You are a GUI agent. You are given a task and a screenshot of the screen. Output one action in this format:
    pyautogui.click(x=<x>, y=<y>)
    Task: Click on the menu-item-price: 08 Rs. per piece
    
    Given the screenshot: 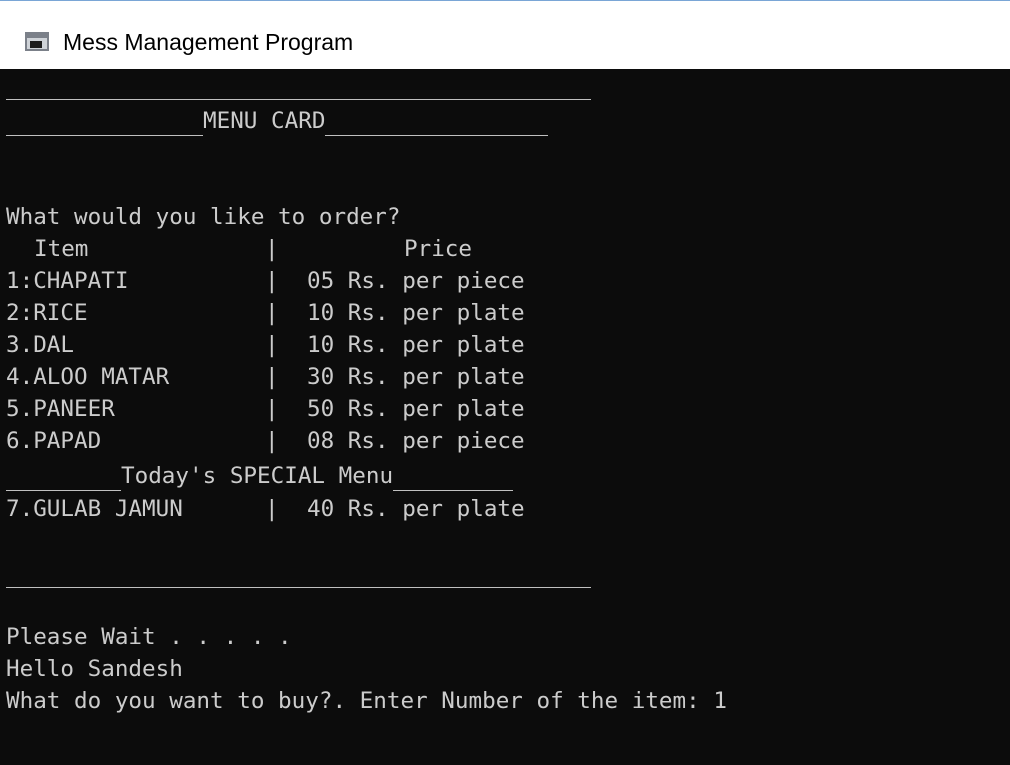 What is the action you would take?
    pyautogui.click(x=416, y=441)
    